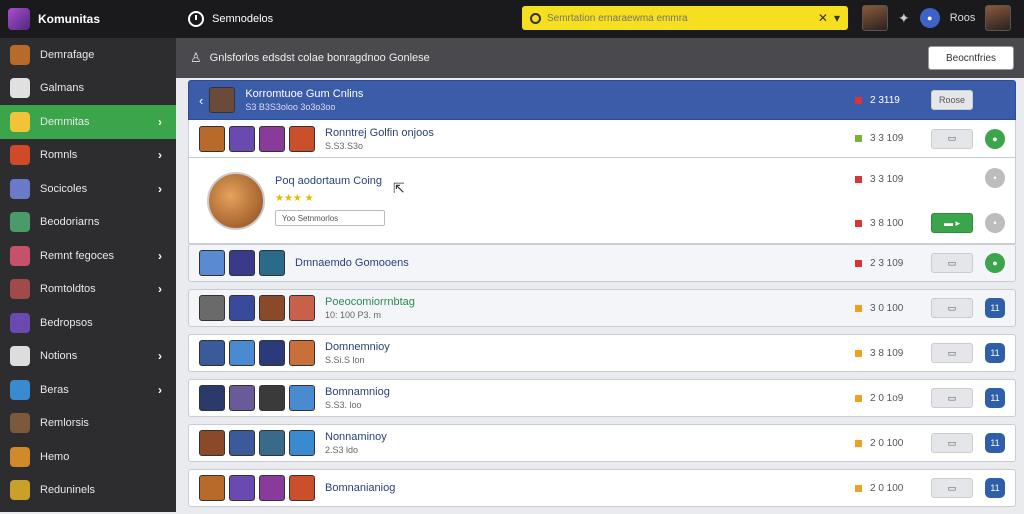 This screenshot has width=1024, height=514. I want to click on row-stat: 3 0 100, so click(879, 308).